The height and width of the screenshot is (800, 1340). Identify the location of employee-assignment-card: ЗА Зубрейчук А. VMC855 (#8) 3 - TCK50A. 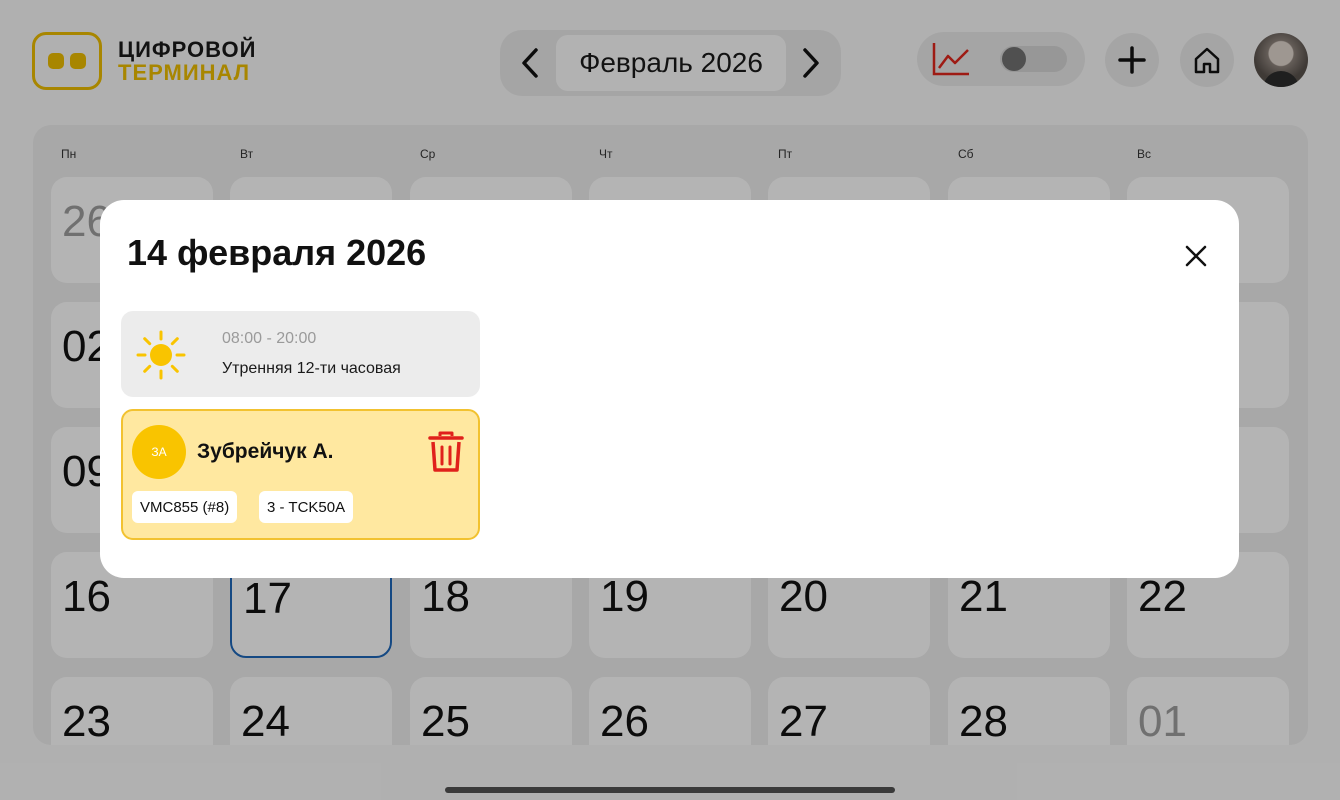
(300, 474).